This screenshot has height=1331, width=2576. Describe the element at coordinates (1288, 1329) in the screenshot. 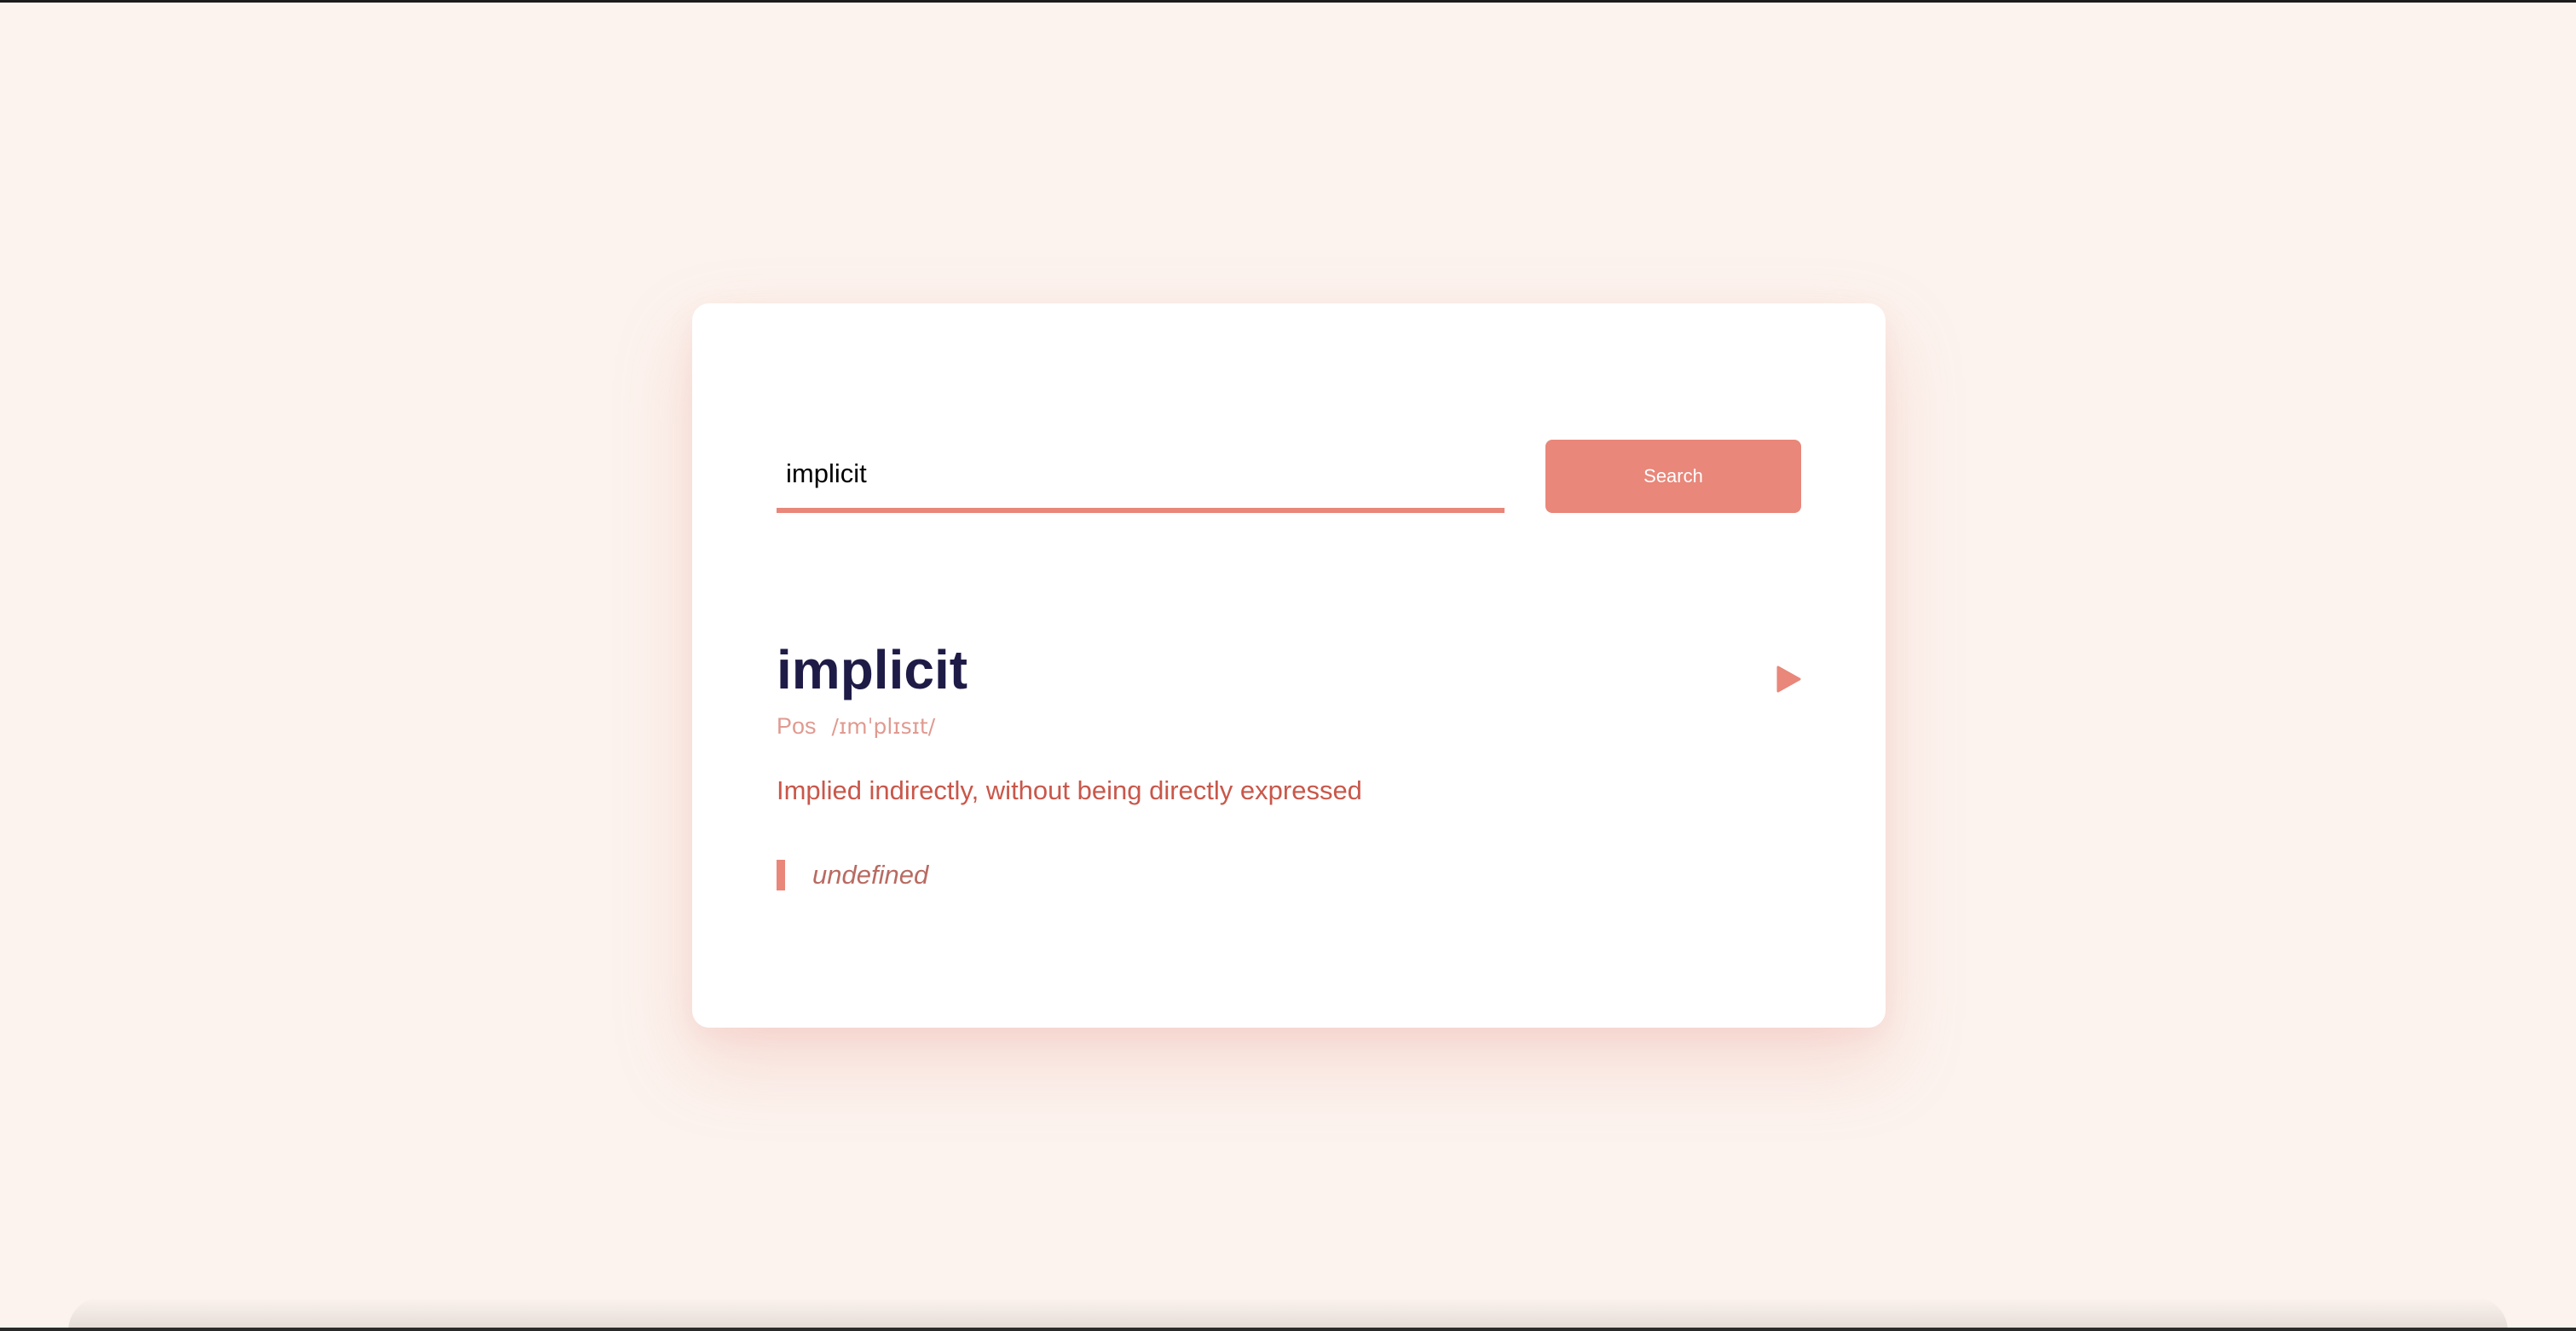

I see `window-bottom-edge` at that location.